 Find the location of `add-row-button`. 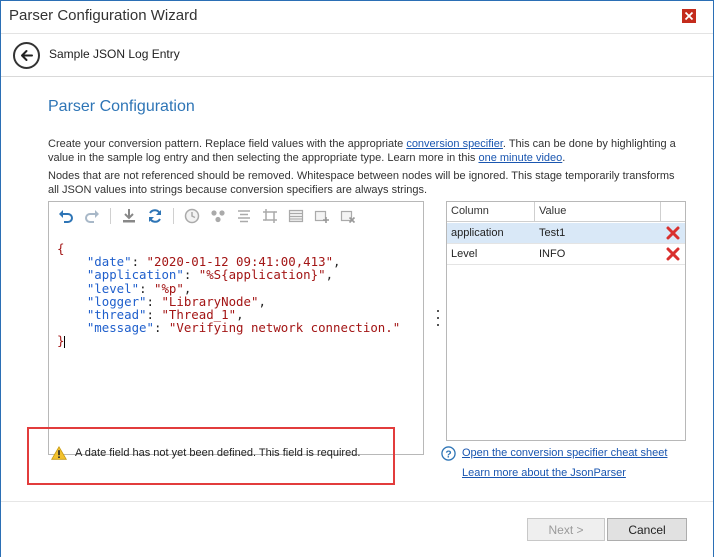

add-row-button is located at coordinates (322, 216).